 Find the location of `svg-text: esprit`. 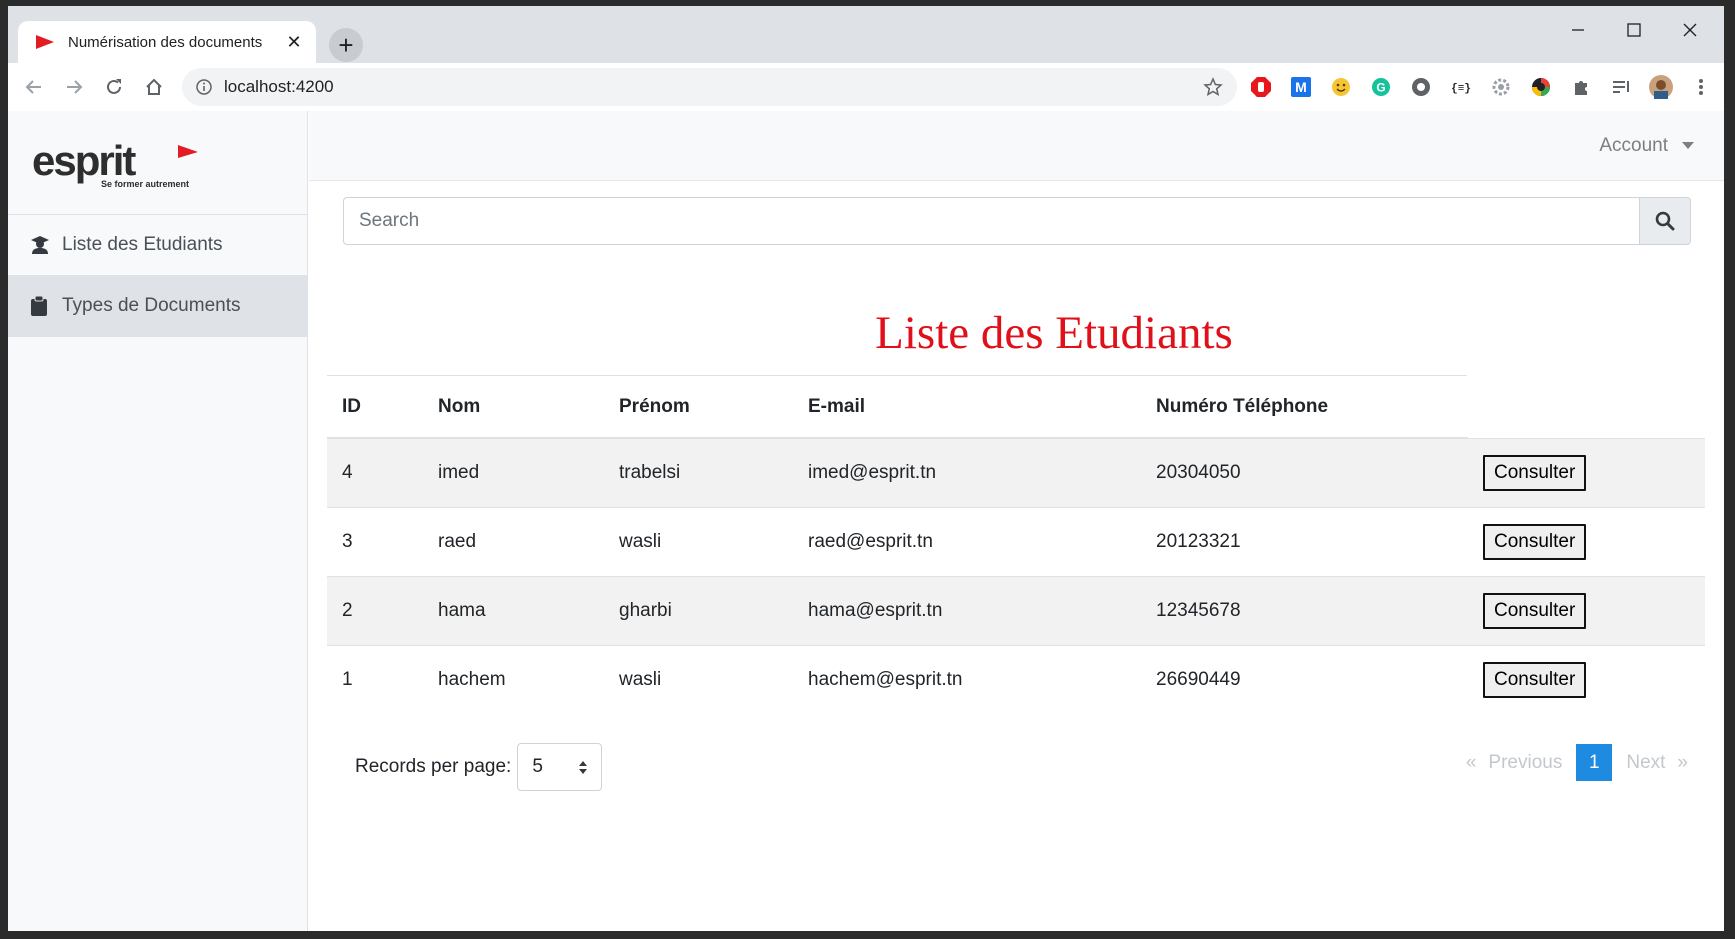

svg-text: esprit is located at coordinates (84, 162).